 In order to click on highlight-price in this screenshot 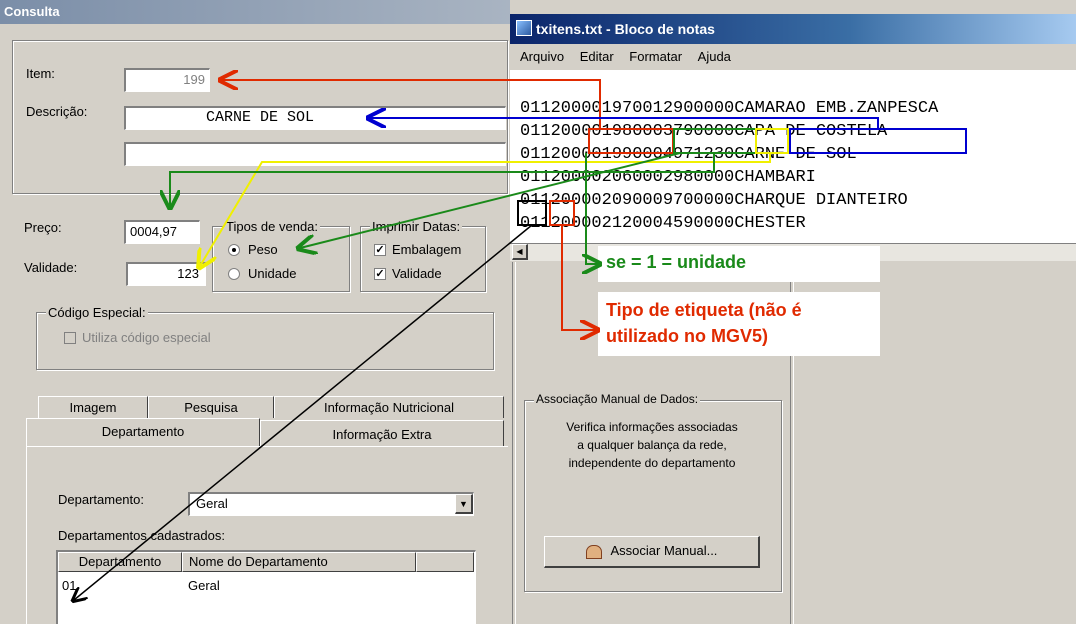, I will do `click(715, 141)`.